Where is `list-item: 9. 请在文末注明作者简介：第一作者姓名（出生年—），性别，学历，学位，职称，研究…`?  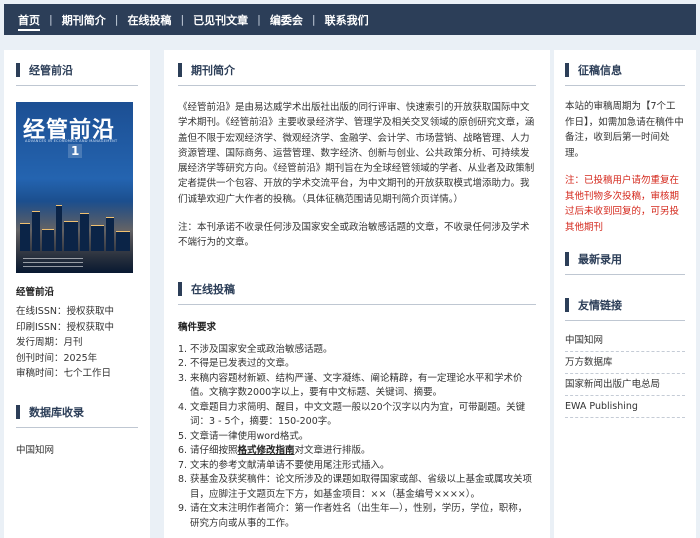 list-item: 9. 请在文末注明作者简介：第一作者姓名（出生年—），性别，学历，学位，职称，研究… is located at coordinates (353, 516).